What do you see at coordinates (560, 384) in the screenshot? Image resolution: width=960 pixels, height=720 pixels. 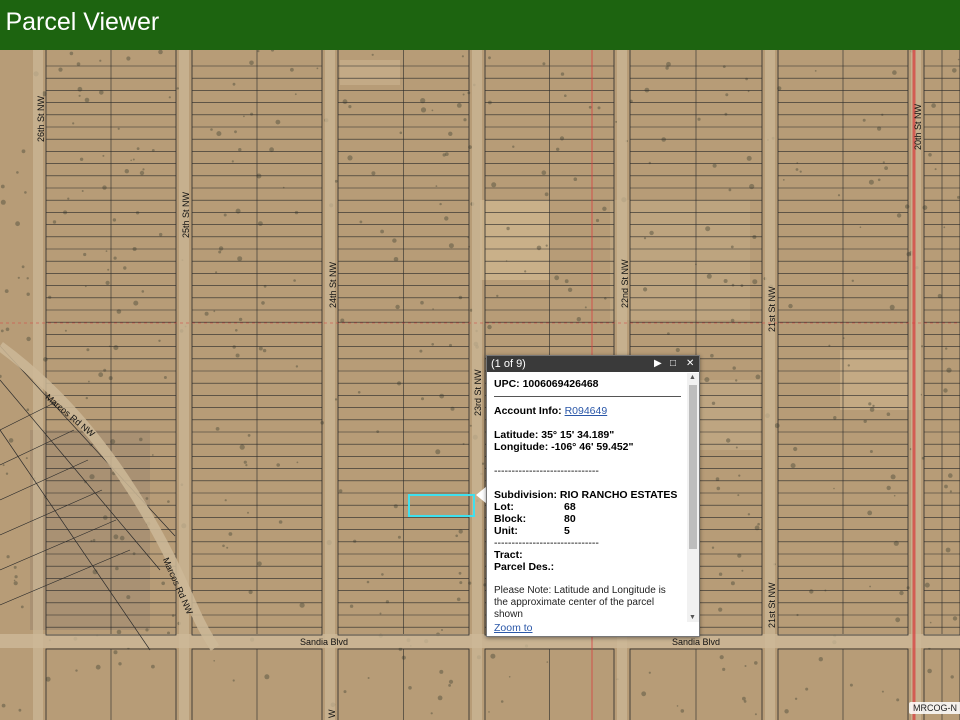 I see `upc-value: 1006069426468` at bounding box center [560, 384].